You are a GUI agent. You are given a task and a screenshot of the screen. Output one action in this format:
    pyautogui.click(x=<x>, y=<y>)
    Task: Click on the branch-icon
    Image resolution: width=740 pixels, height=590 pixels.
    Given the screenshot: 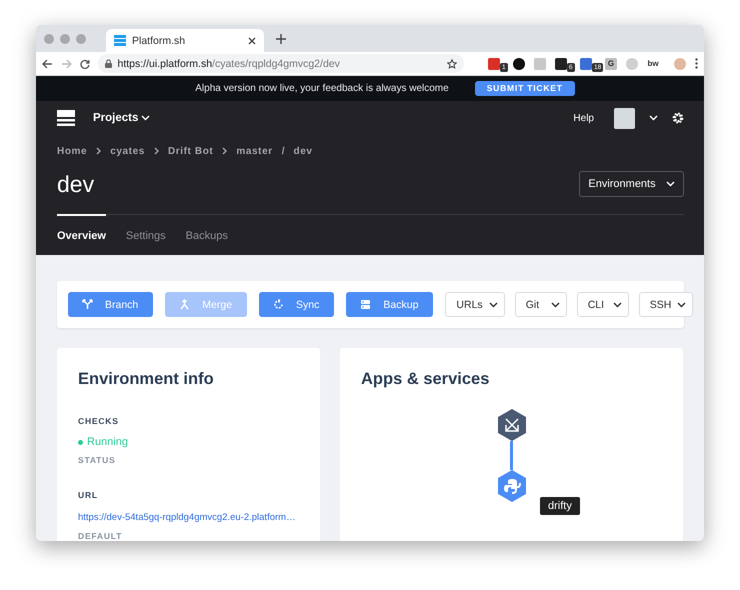 What is the action you would take?
    pyautogui.click(x=87, y=304)
    